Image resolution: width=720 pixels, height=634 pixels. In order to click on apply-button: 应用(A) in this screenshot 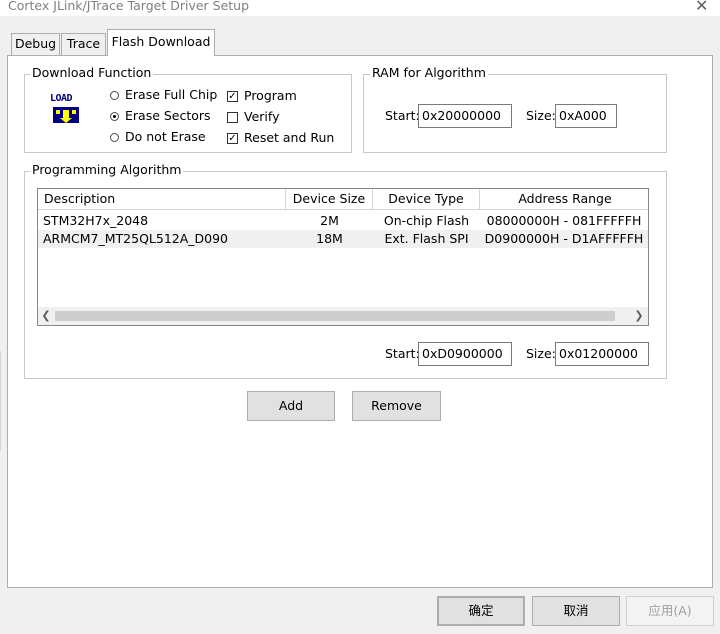, I will do `click(670, 611)`.